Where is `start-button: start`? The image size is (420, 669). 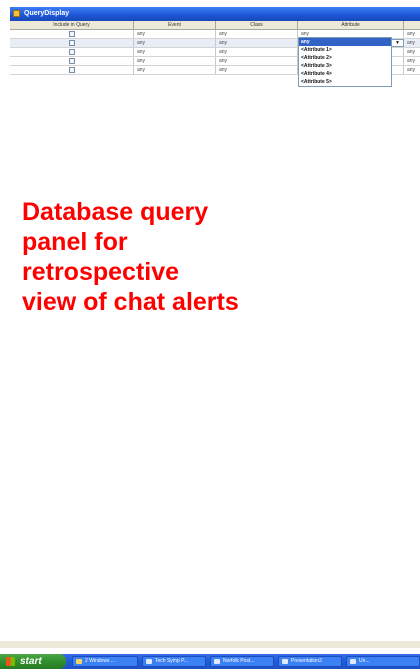 start-button: start is located at coordinates (33, 661).